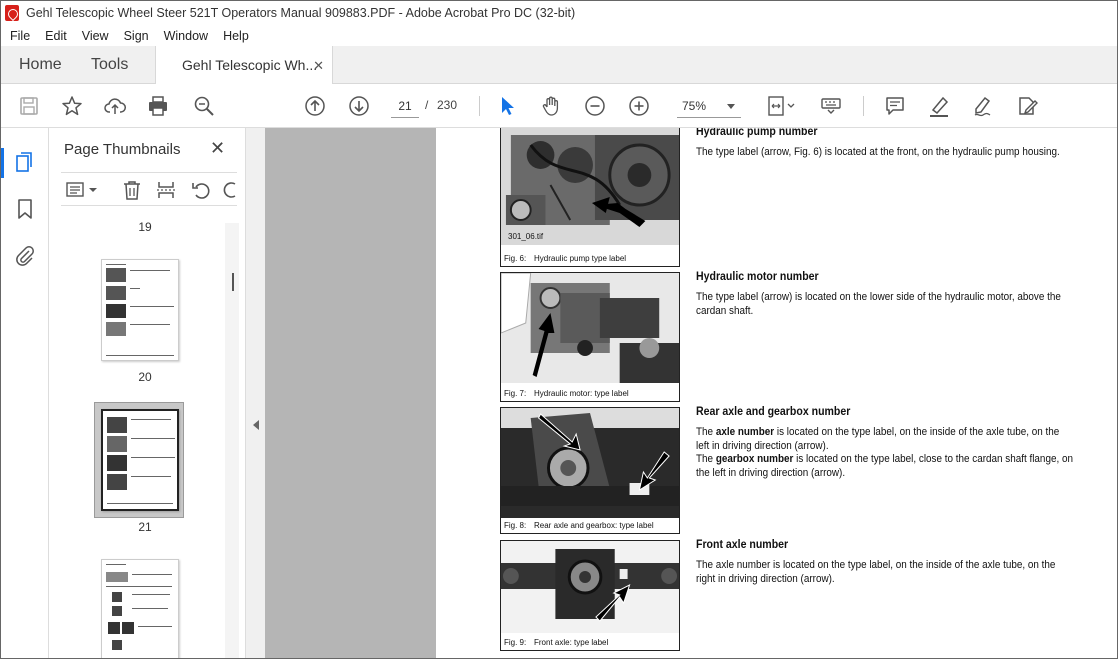  What do you see at coordinates (12, 13) in the screenshot?
I see `acrobat-icon` at bounding box center [12, 13].